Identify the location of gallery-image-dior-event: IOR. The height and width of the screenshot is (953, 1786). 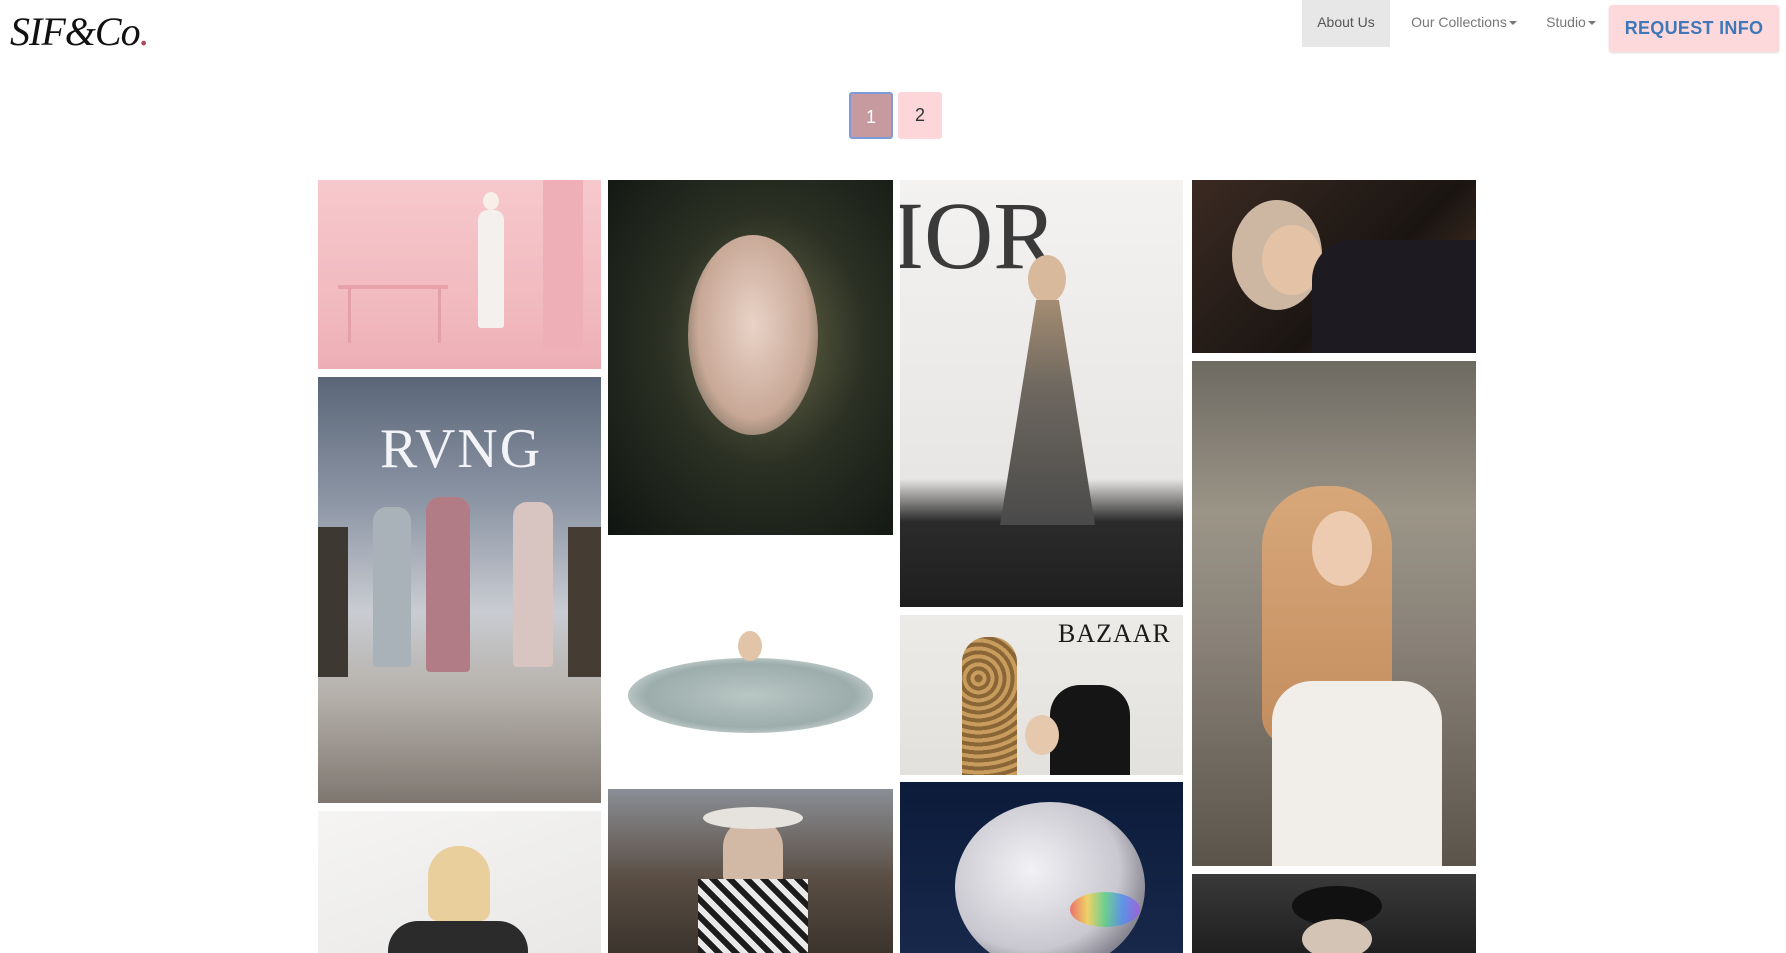
(1041, 393).